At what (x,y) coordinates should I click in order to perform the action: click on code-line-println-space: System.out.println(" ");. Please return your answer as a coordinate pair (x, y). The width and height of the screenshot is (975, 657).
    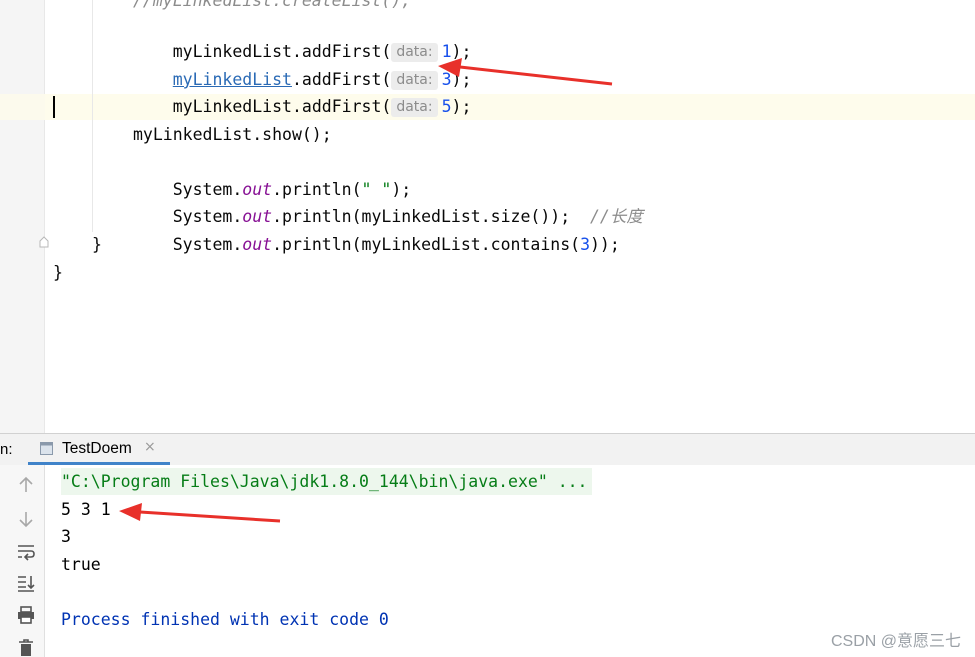
    Looking at the image, I should click on (272, 174).